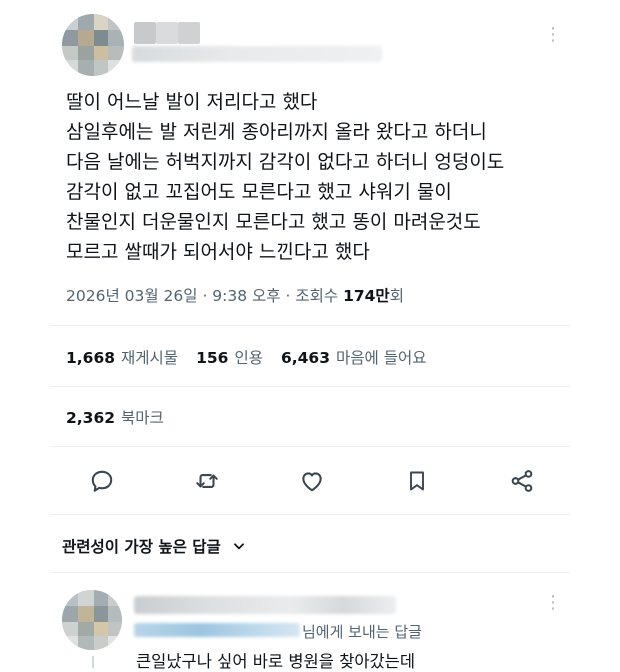  I want to click on bookmarks-label: 북마크, so click(142, 418).